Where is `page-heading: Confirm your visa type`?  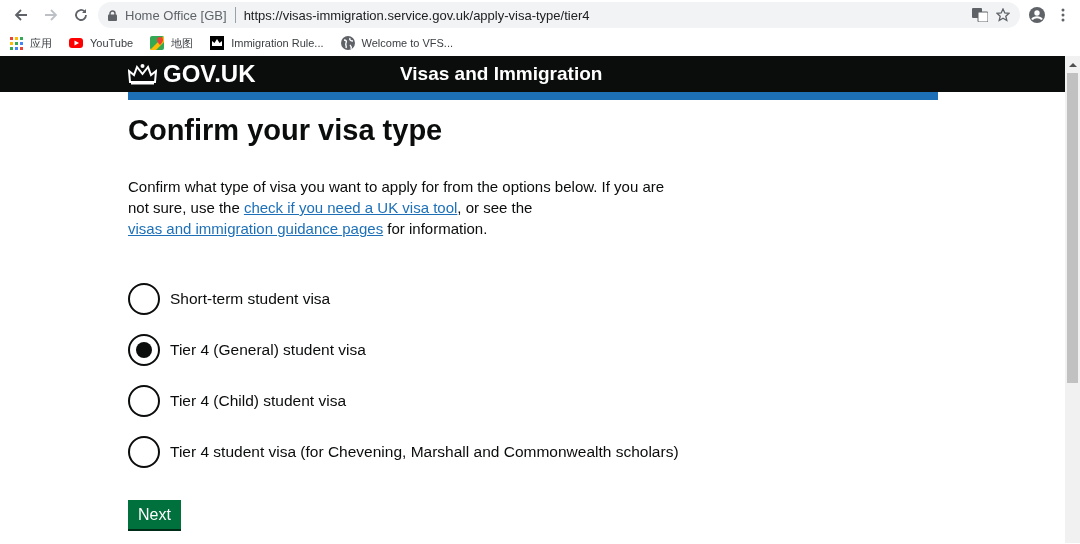
page-heading: Confirm your visa type is located at coordinates (286, 130).